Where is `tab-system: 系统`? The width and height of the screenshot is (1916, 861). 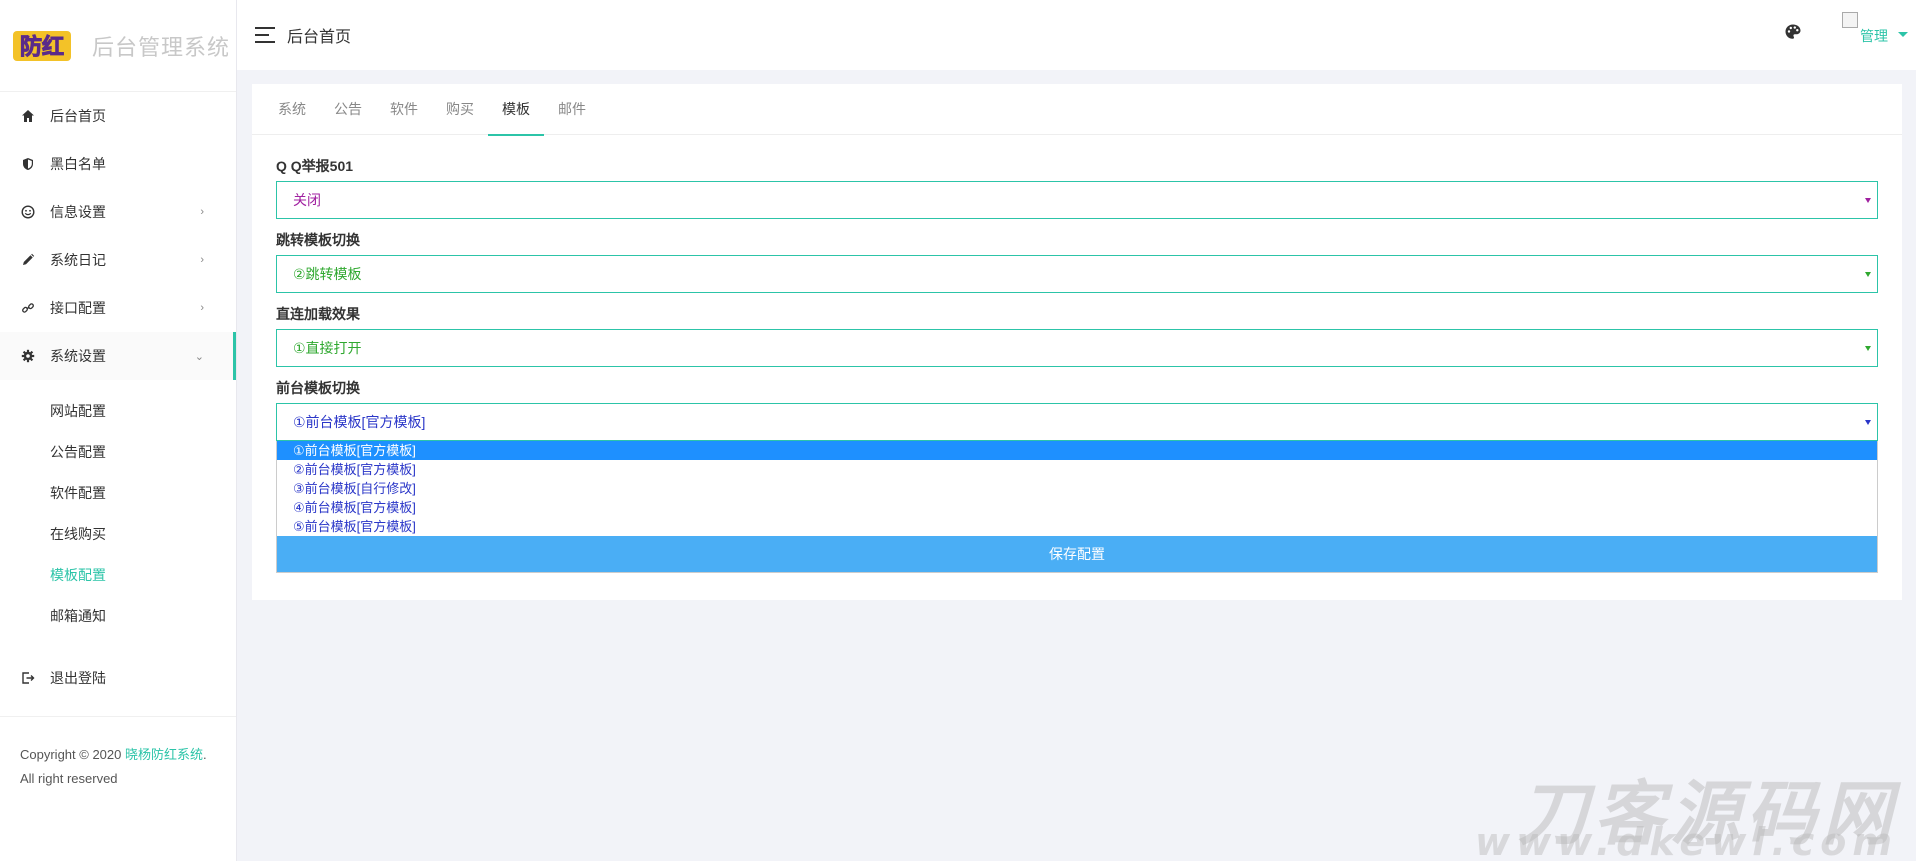
tab-system: 系统 is located at coordinates (292, 109).